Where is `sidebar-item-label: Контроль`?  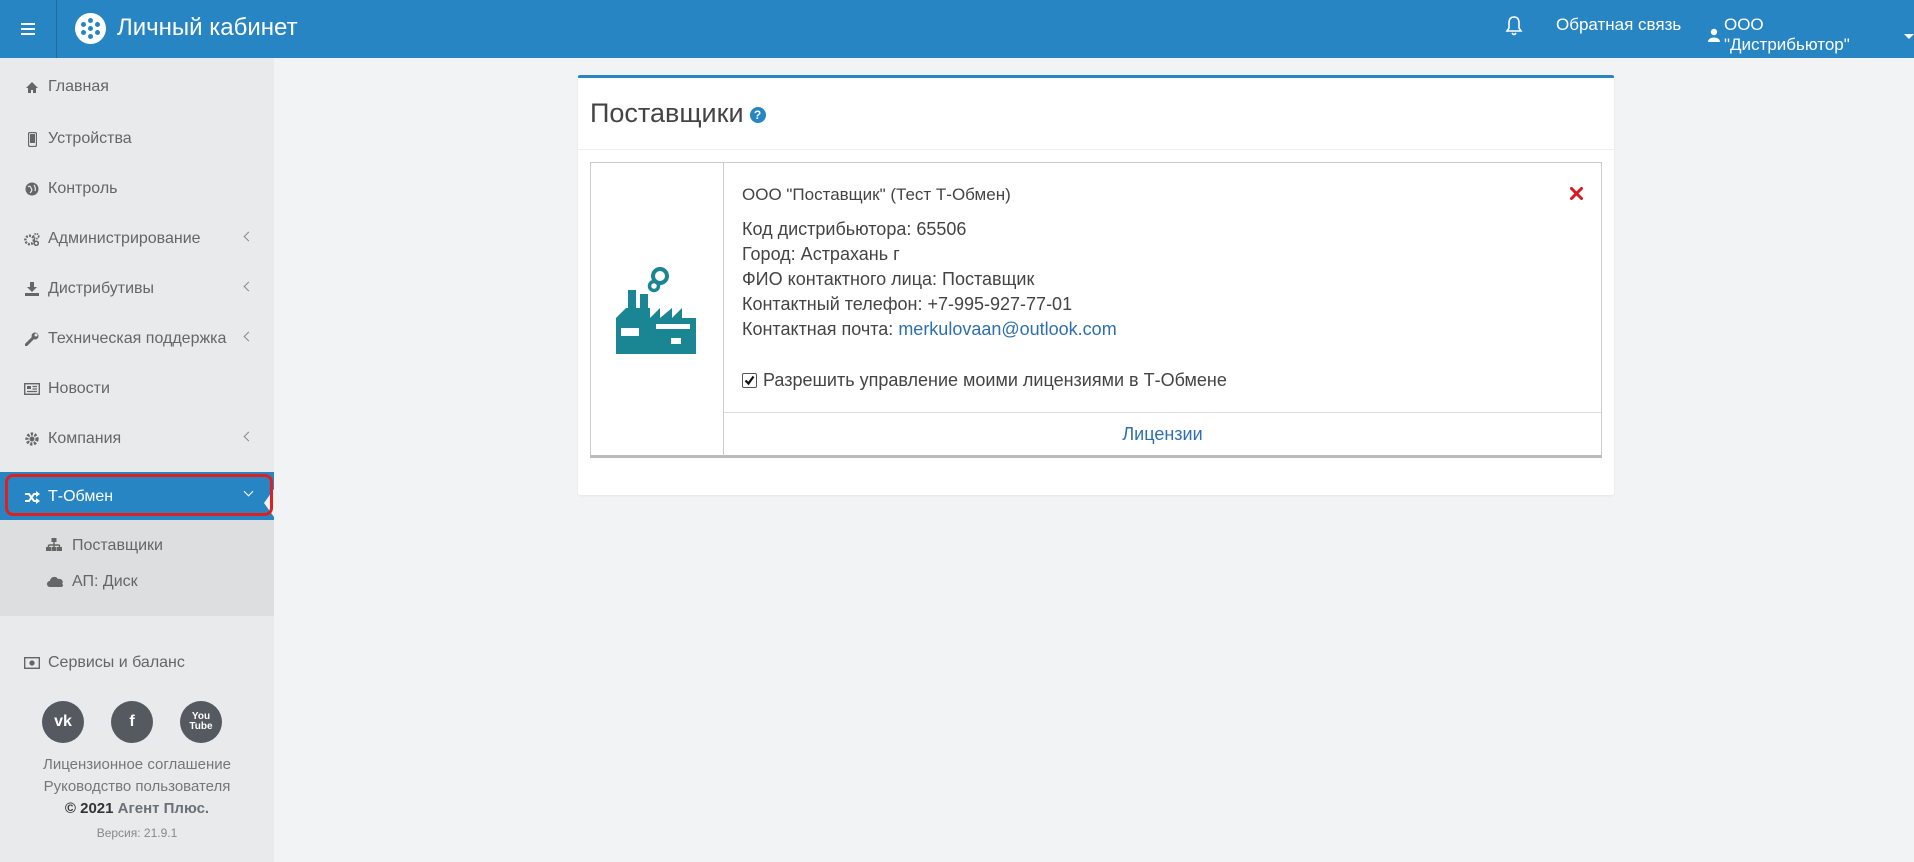
sidebar-item-label: Контроль is located at coordinates (83, 188).